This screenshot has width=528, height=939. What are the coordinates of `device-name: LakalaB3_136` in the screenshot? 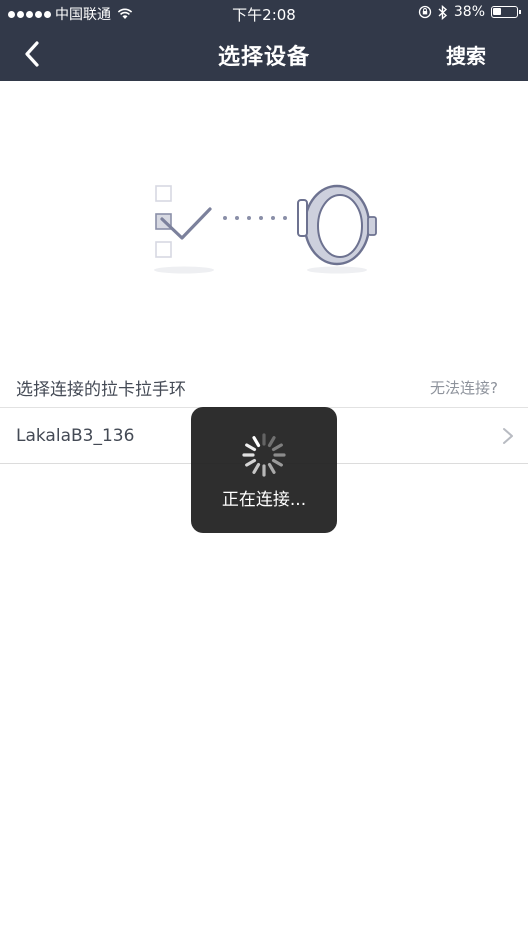 It's located at (75, 436).